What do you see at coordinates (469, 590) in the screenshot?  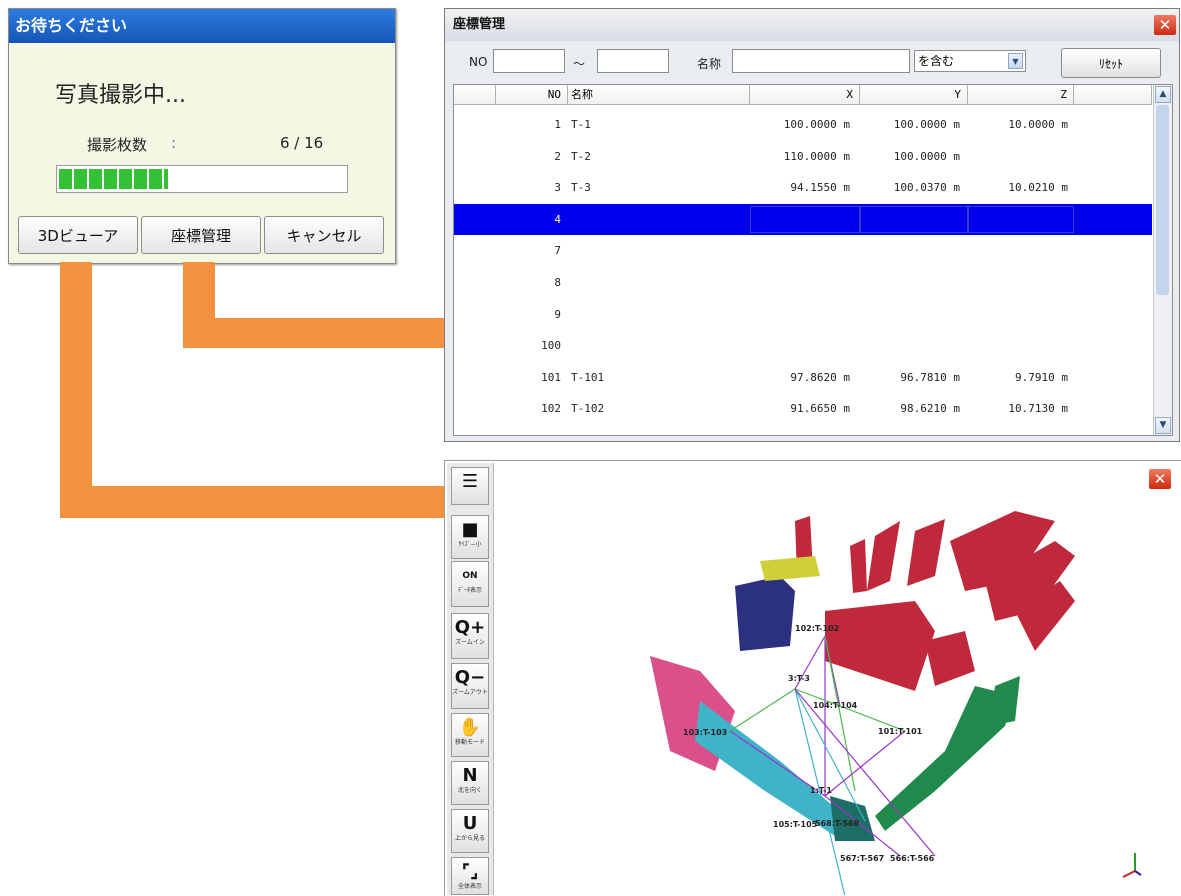 I see `tool-caption: ﾃﾞｰﾀ表示` at bounding box center [469, 590].